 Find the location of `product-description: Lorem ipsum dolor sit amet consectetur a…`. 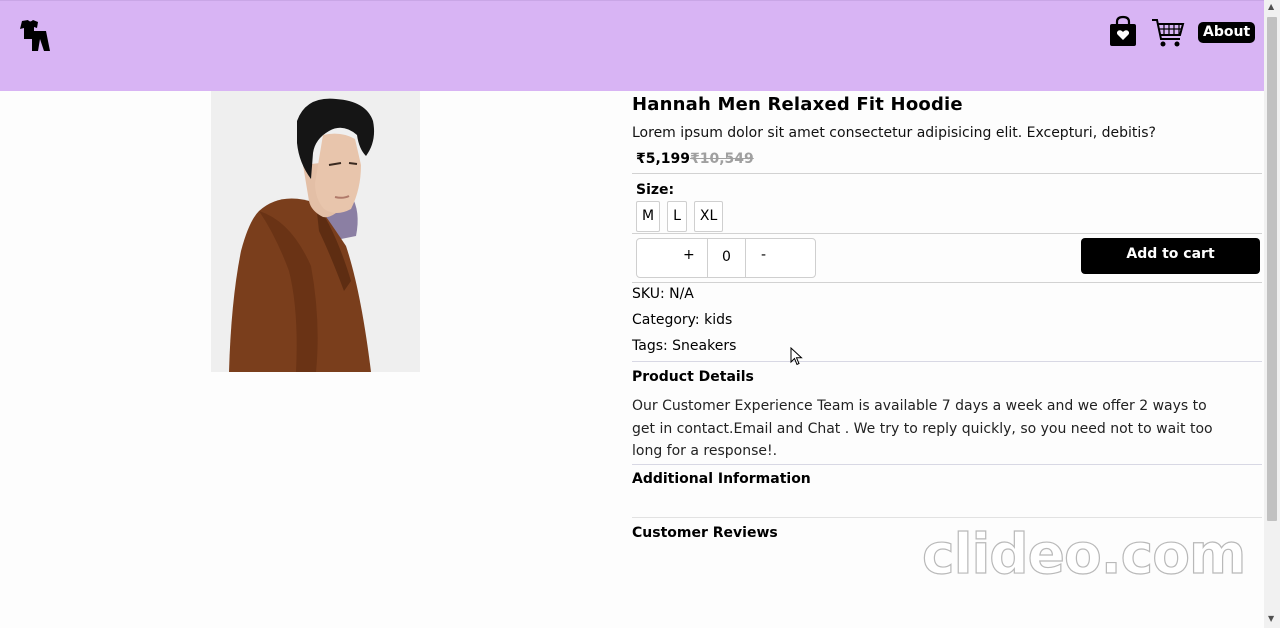

product-description: Lorem ipsum dolor sit amet consectetur a… is located at coordinates (894, 133).